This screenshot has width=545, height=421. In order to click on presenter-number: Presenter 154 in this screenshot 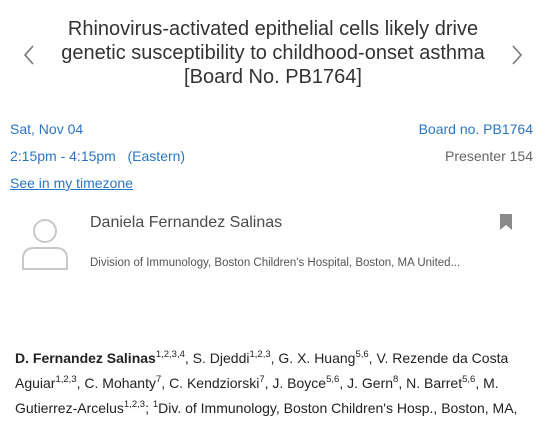, I will do `click(489, 156)`.